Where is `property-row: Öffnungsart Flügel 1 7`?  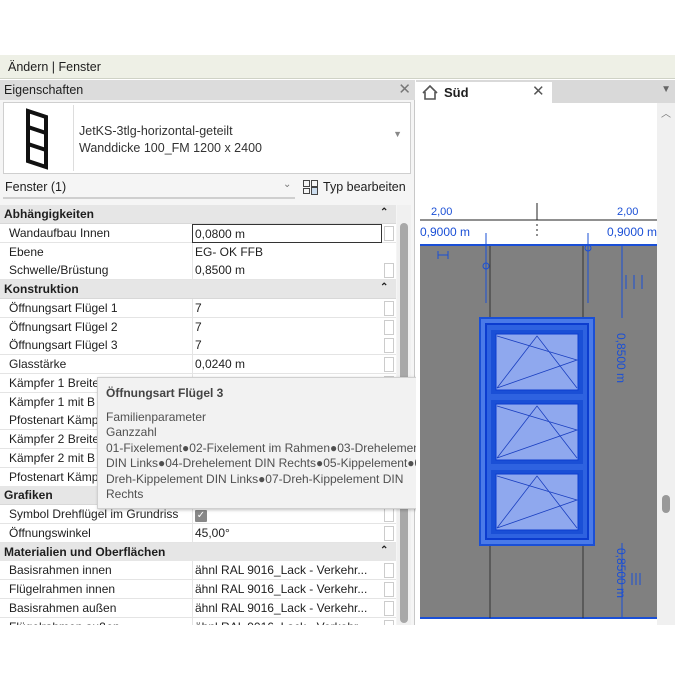
property-row: Öffnungsart Flügel 1 7 is located at coordinates (198, 308).